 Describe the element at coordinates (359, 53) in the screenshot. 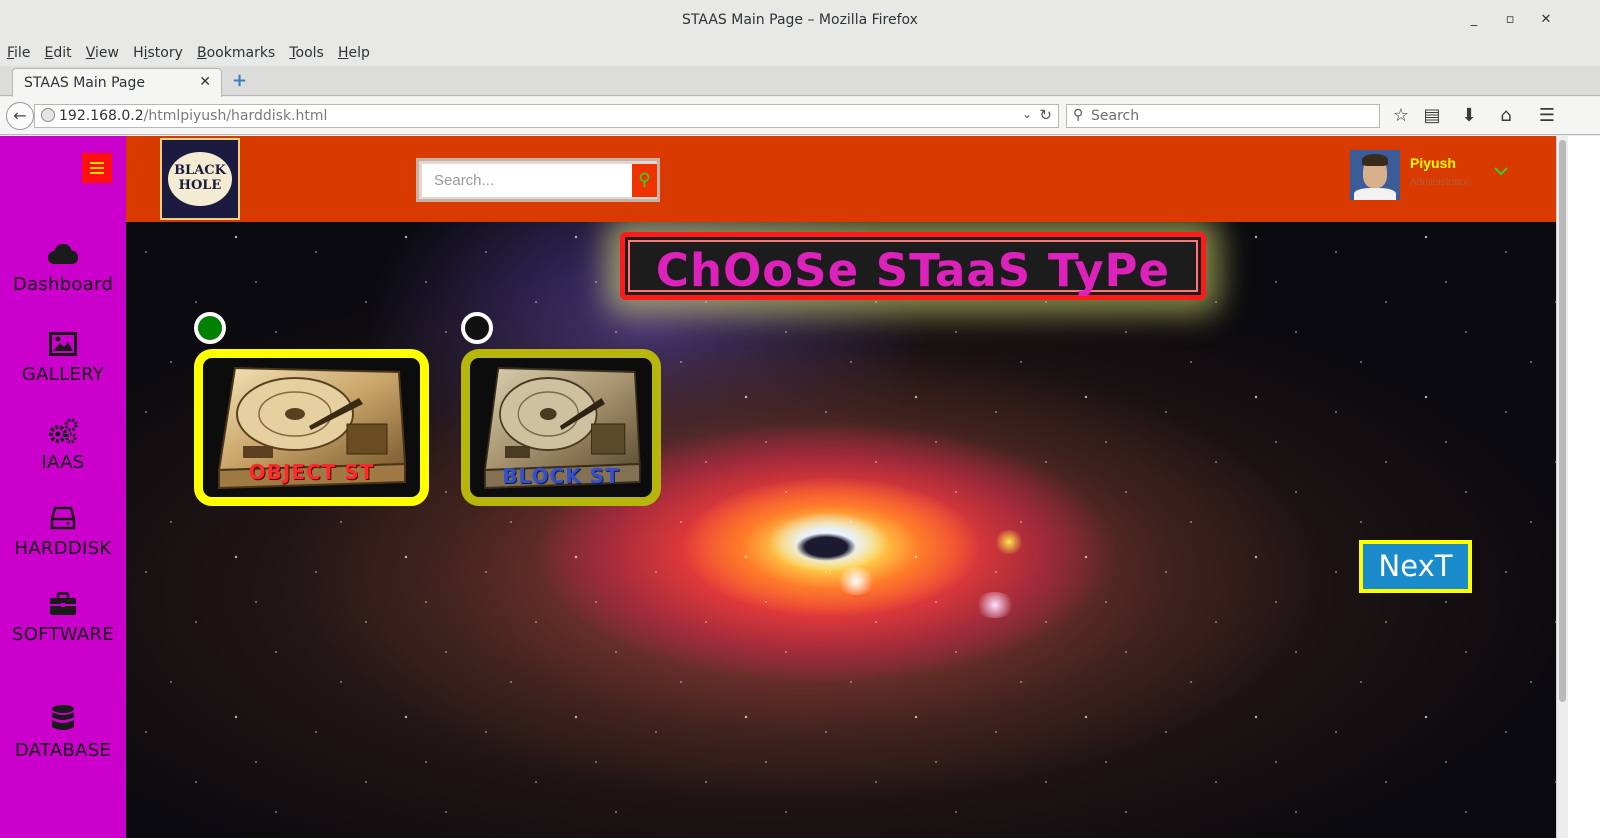

I see `menu-help-rest: elp` at that location.